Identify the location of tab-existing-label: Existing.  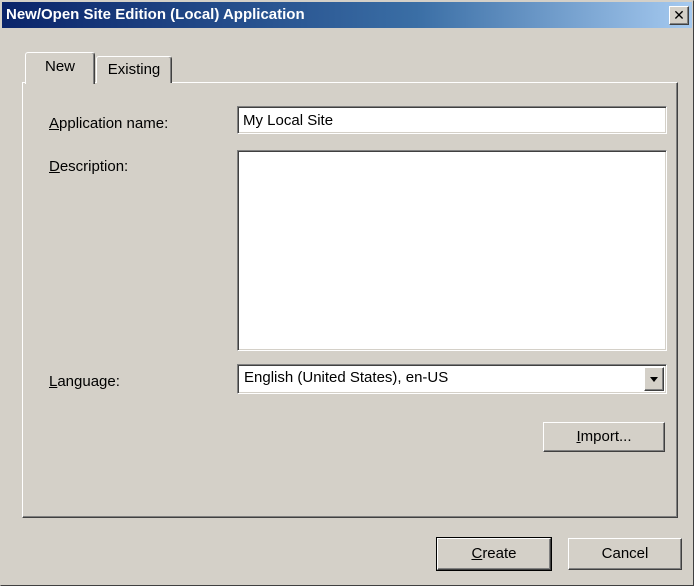
(134, 69).